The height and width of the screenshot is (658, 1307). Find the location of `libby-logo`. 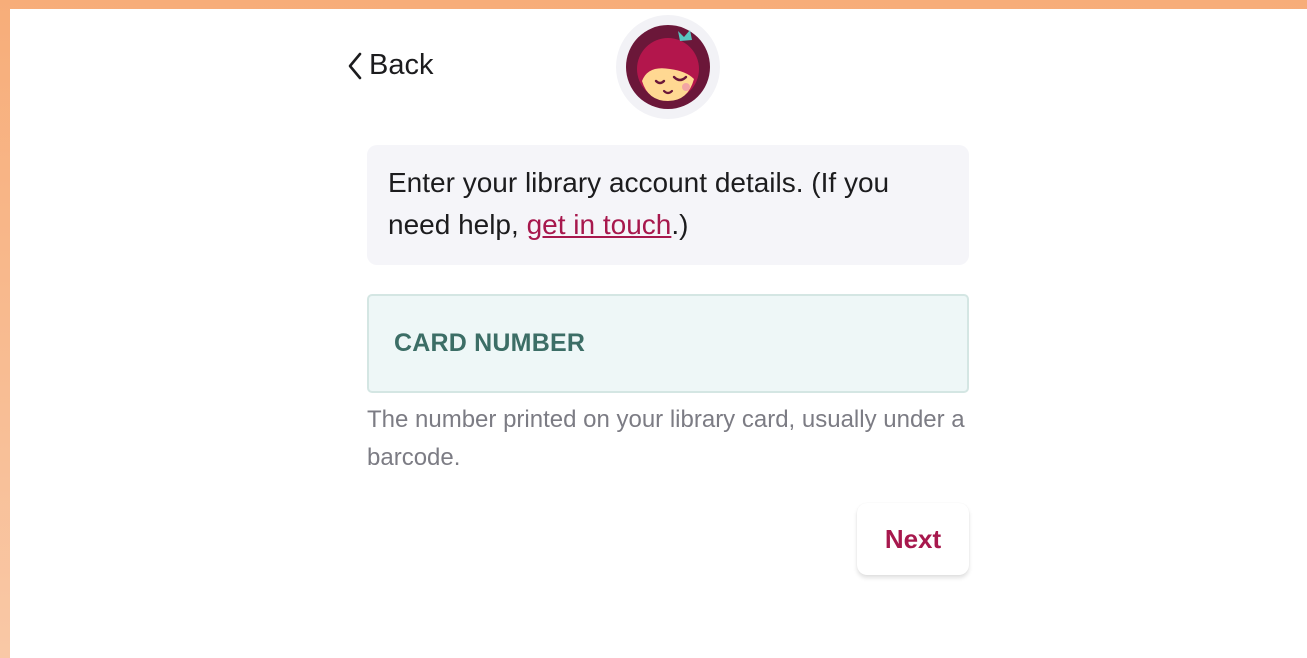

libby-logo is located at coordinates (668, 67).